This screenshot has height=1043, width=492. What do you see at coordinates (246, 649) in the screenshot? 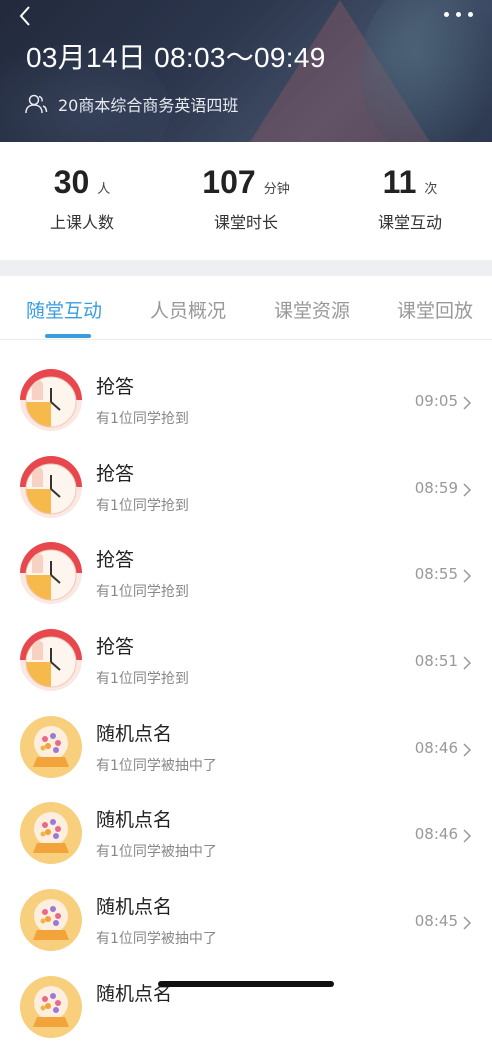
I see `list-item: 抢答有1位同学抢到 08:51` at bounding box center [246, 649].